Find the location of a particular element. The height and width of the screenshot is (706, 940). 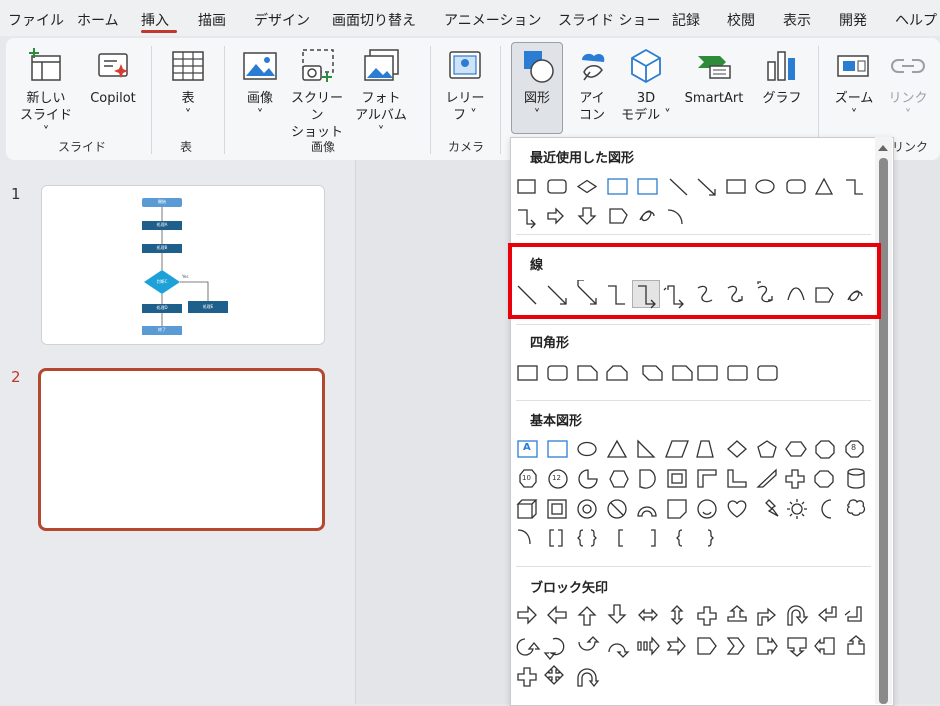

bevel-icon is located at coordinates (557, 509).